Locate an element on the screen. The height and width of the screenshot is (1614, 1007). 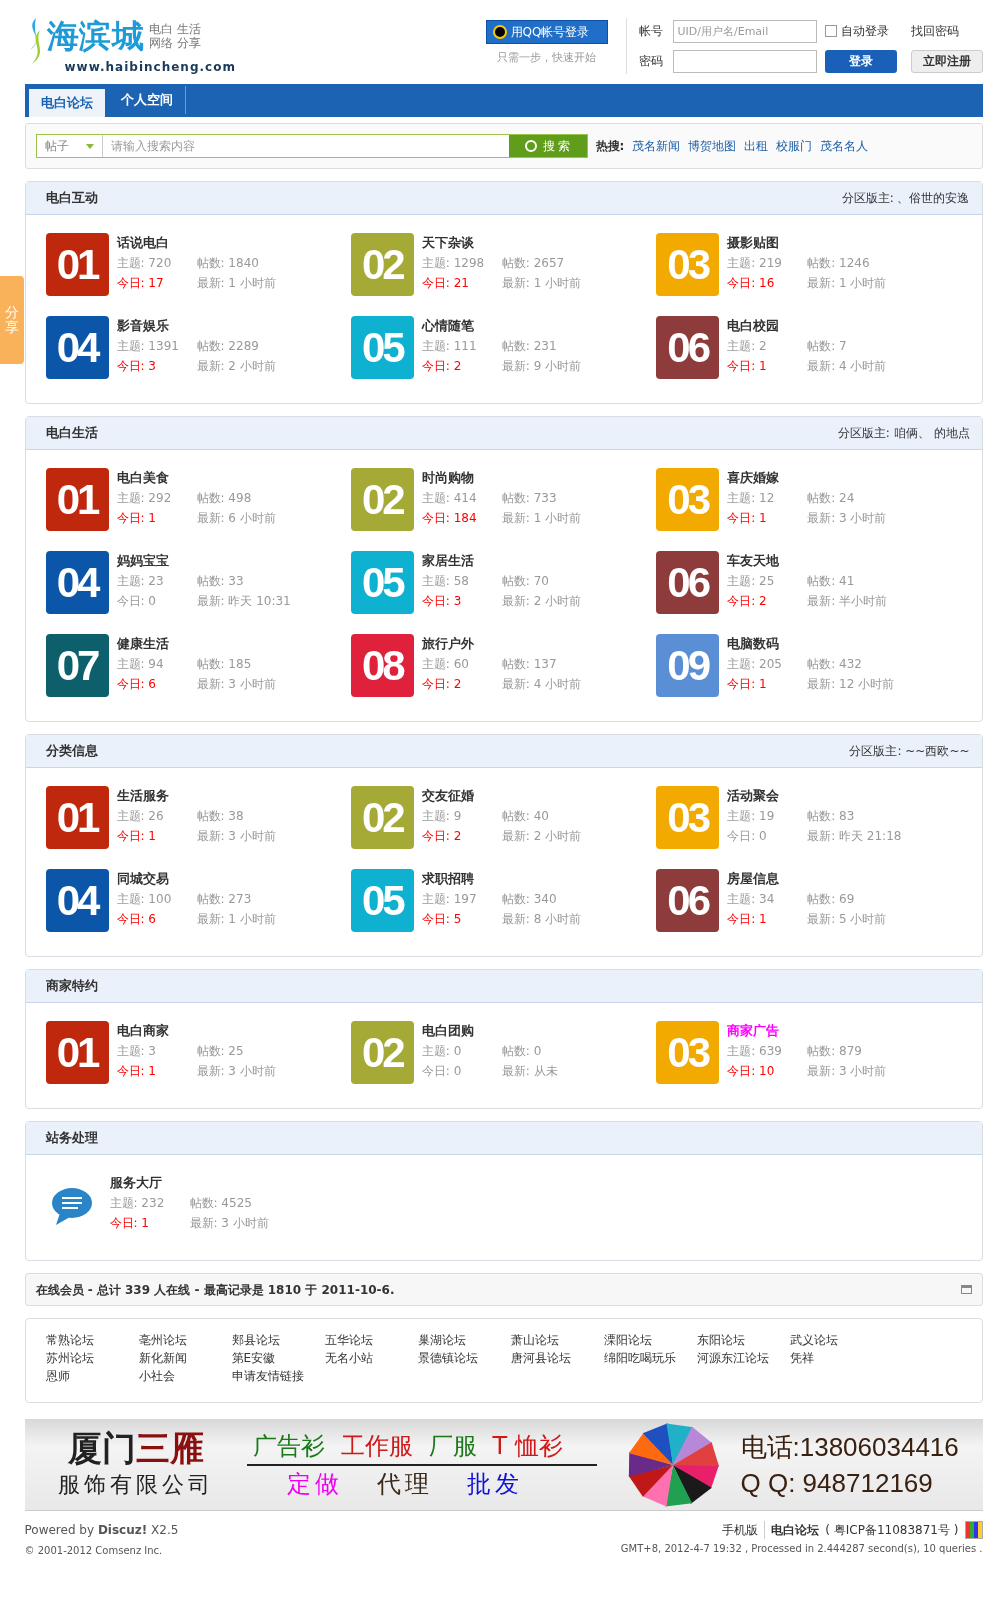
forum-name-link: 交友征婚 is located at coordinates (447, 796).